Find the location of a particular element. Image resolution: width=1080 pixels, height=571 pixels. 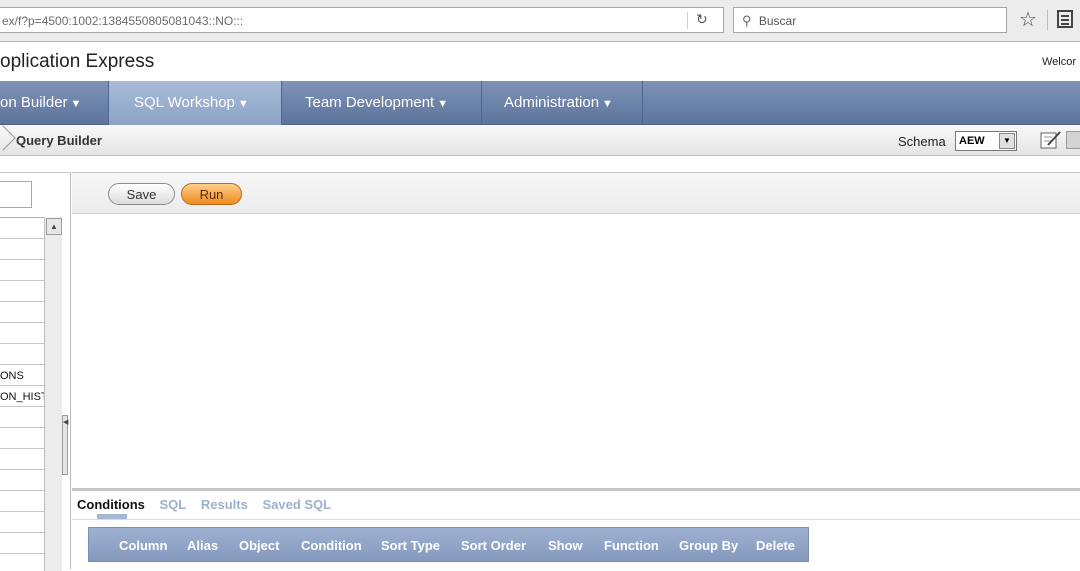

tab-team-development: Team Development ▼ is located at coordinates (382, 103).